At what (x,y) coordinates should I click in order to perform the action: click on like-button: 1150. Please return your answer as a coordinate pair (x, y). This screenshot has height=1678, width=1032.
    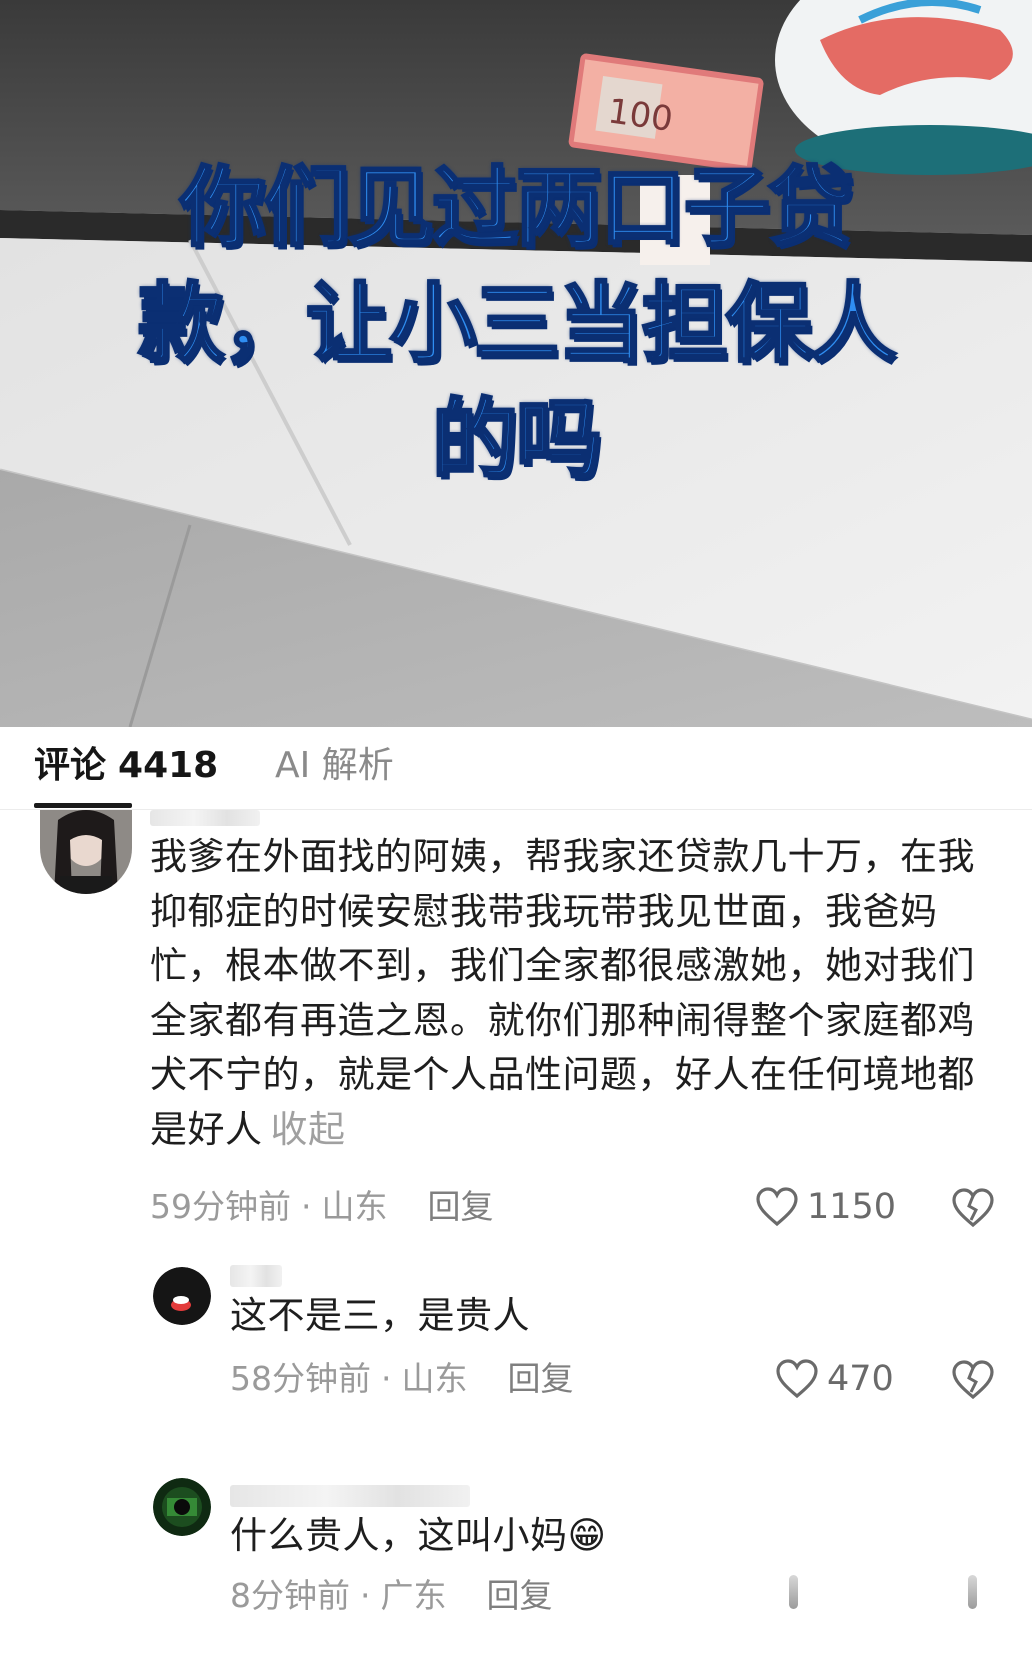
    Looking at the image, I should click on (825, 1207).